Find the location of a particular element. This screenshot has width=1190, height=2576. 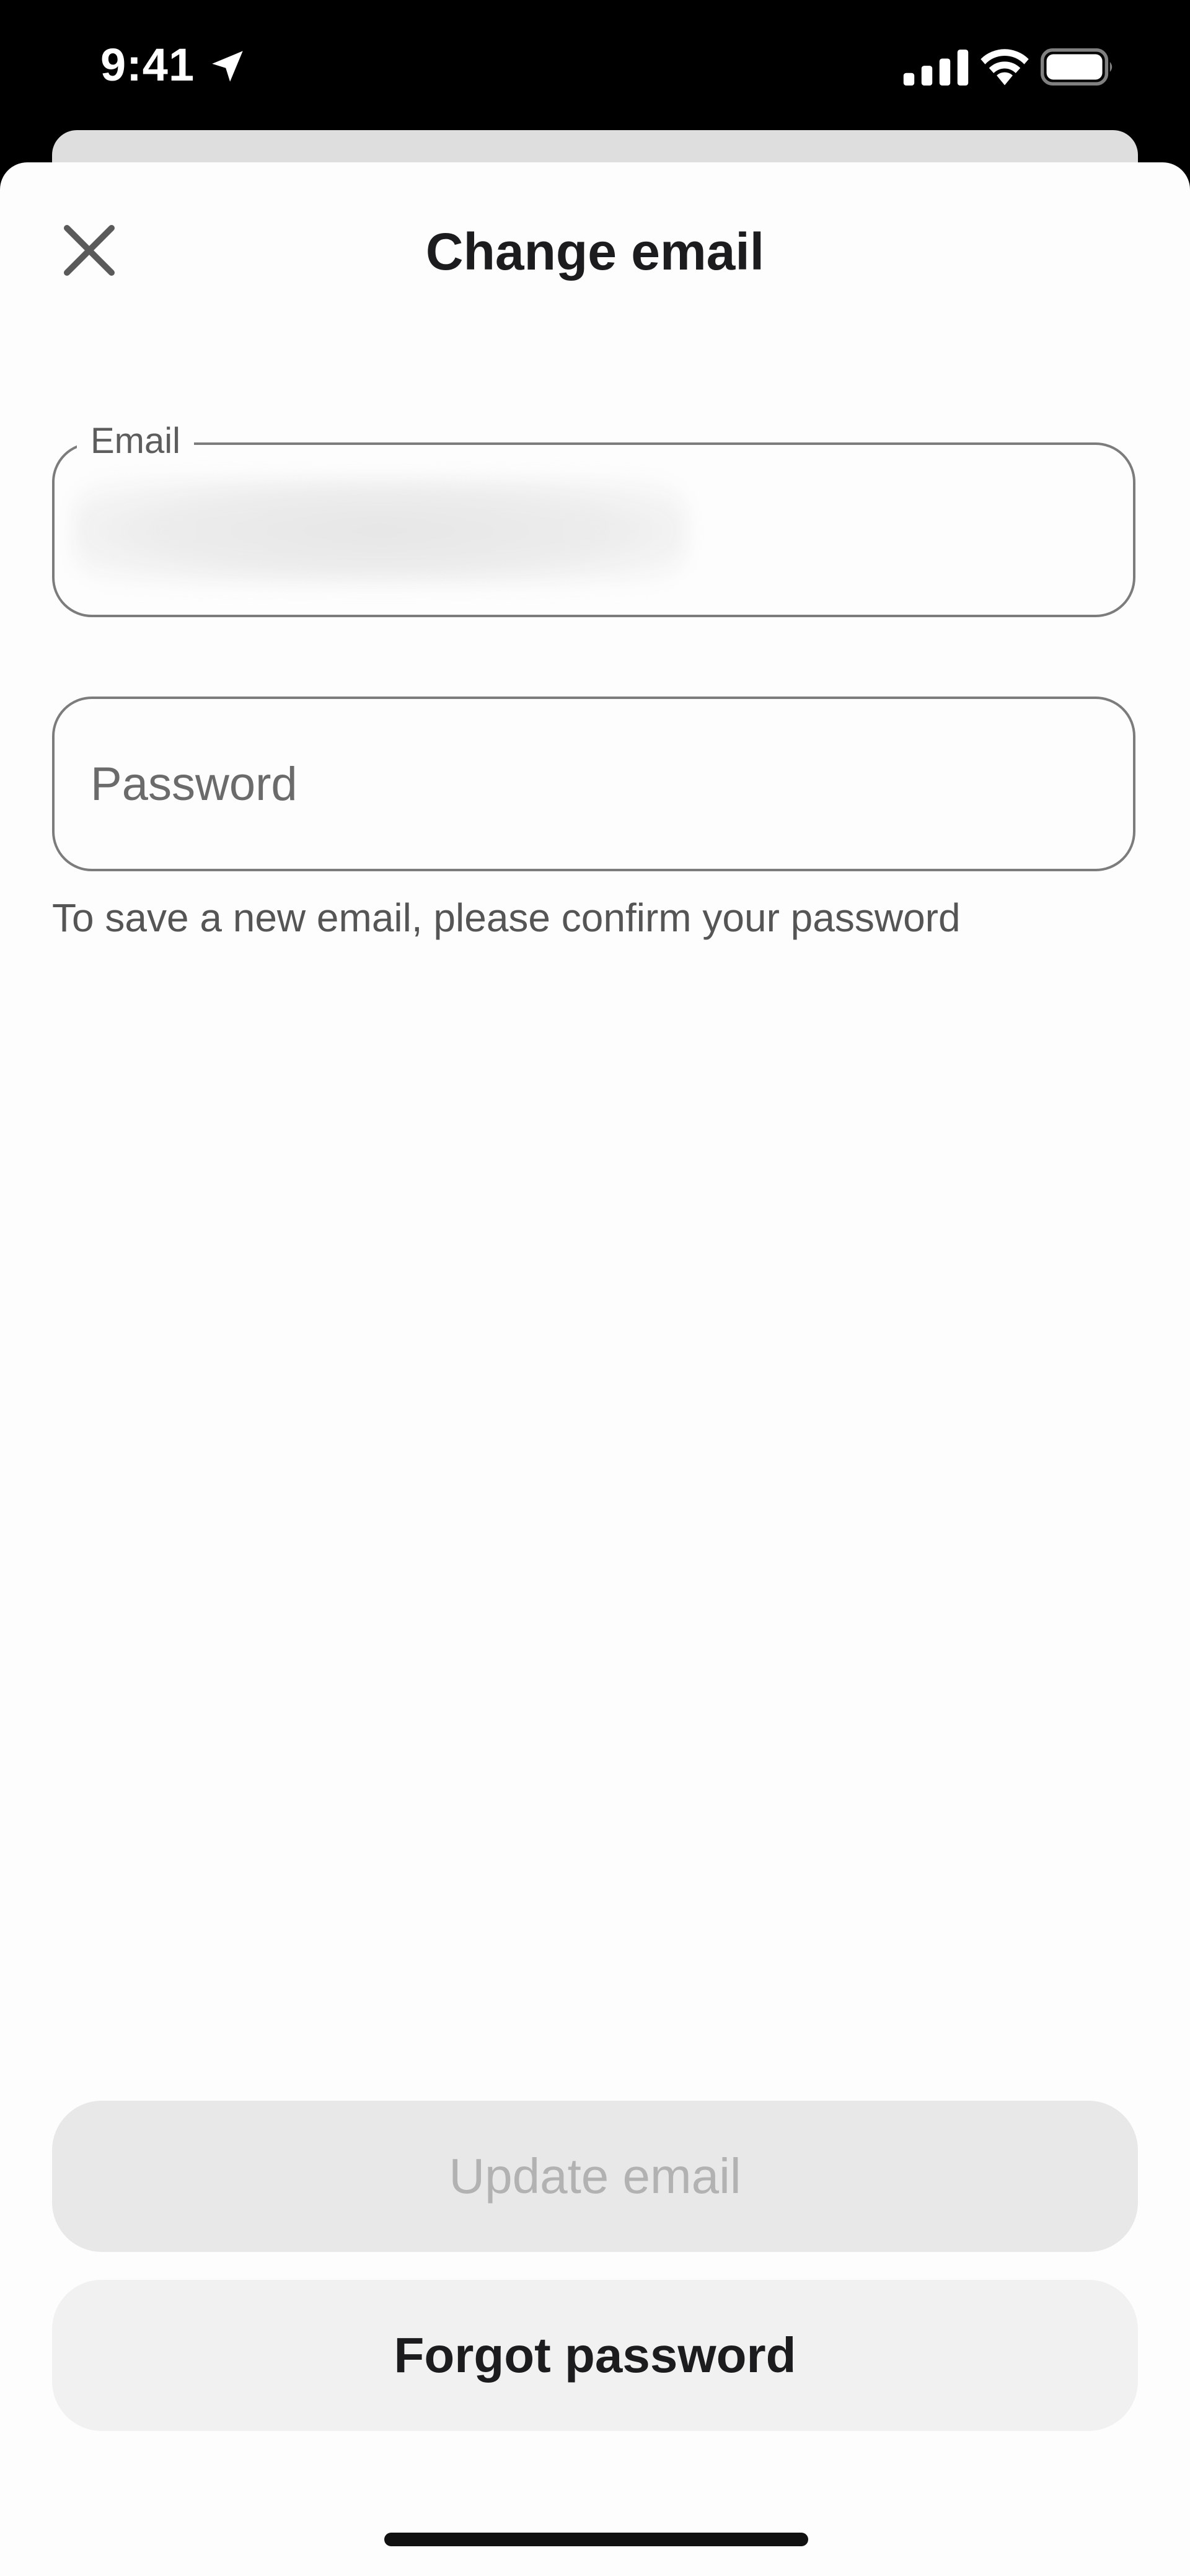

password-field is located at coordinates (593, 784).